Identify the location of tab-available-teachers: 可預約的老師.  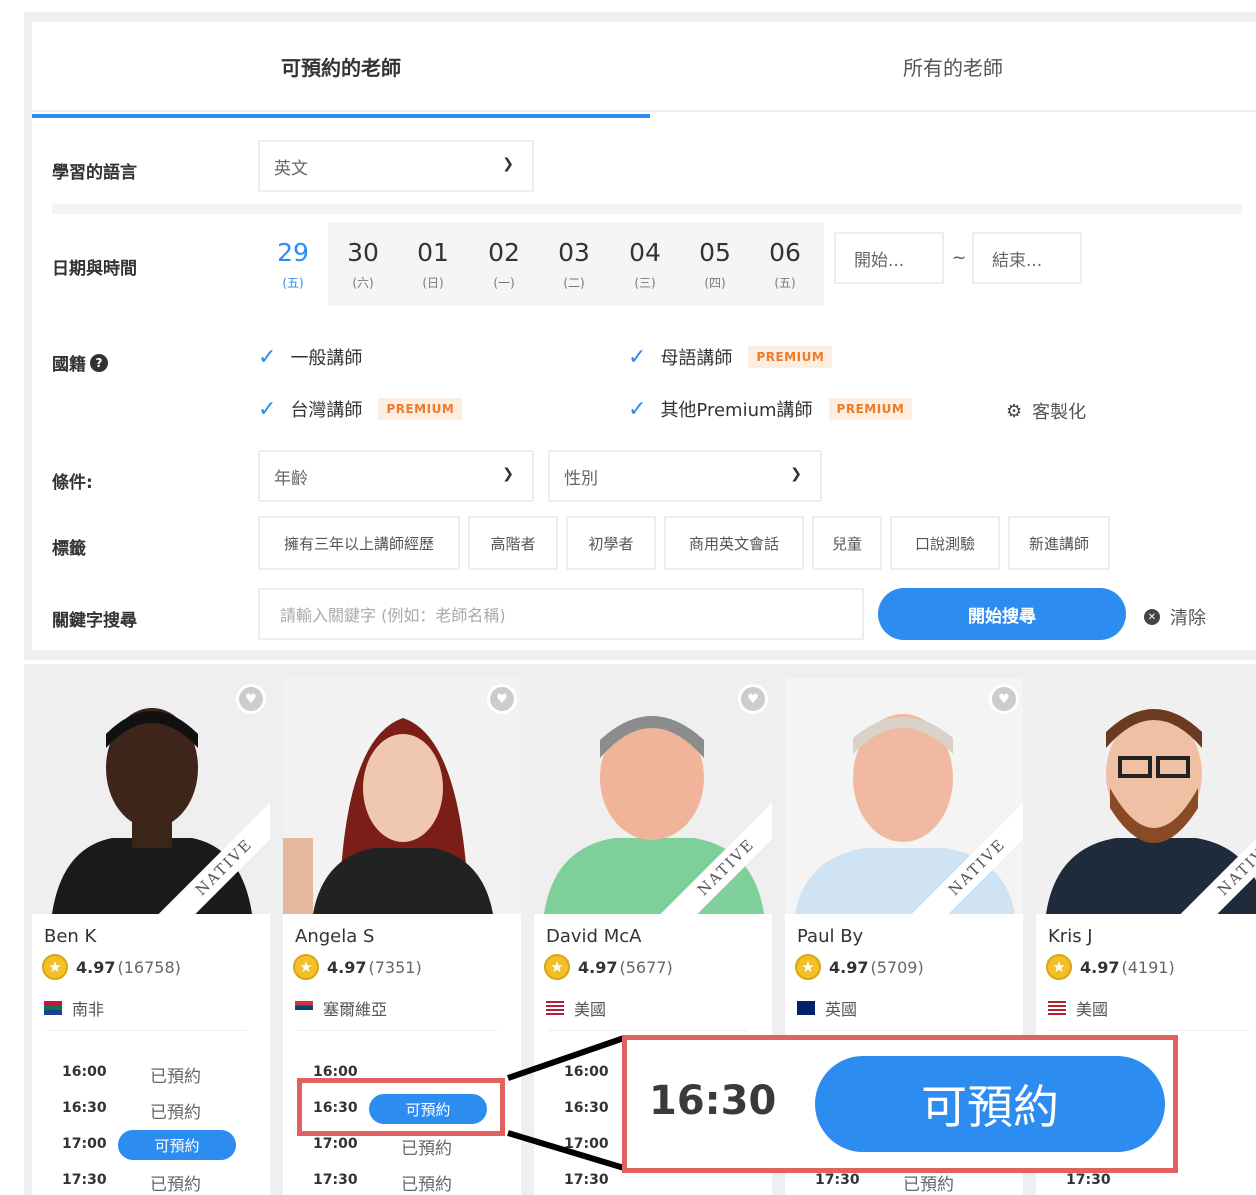
(341, 66).